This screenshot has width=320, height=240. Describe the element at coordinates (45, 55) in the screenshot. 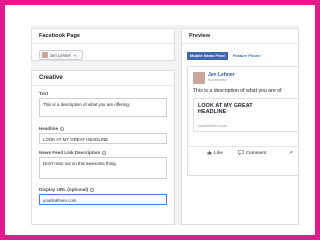

I see `page-avatar` at that location.